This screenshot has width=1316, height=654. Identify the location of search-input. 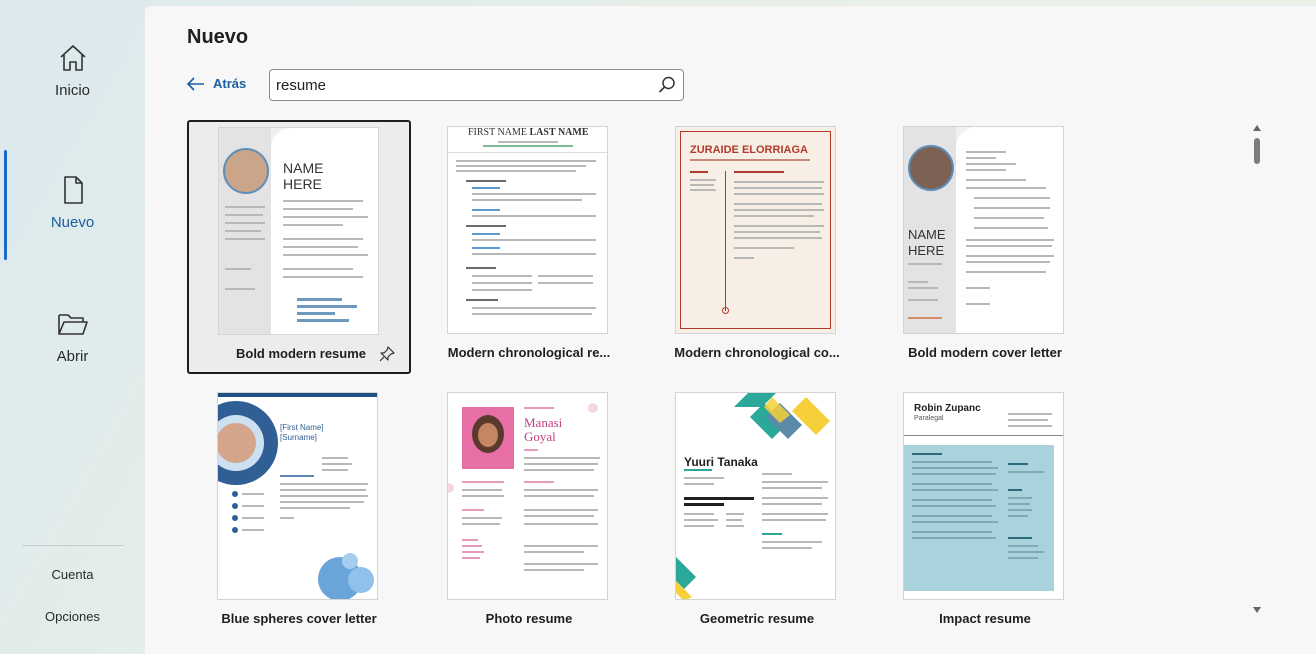
(466, 85).